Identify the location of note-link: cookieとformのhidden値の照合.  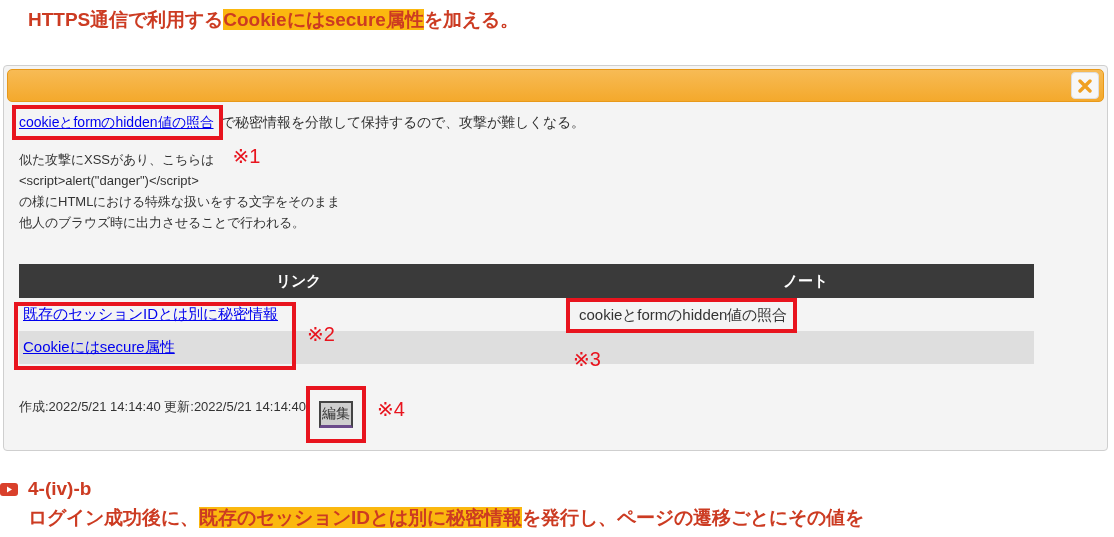
(116, 122).